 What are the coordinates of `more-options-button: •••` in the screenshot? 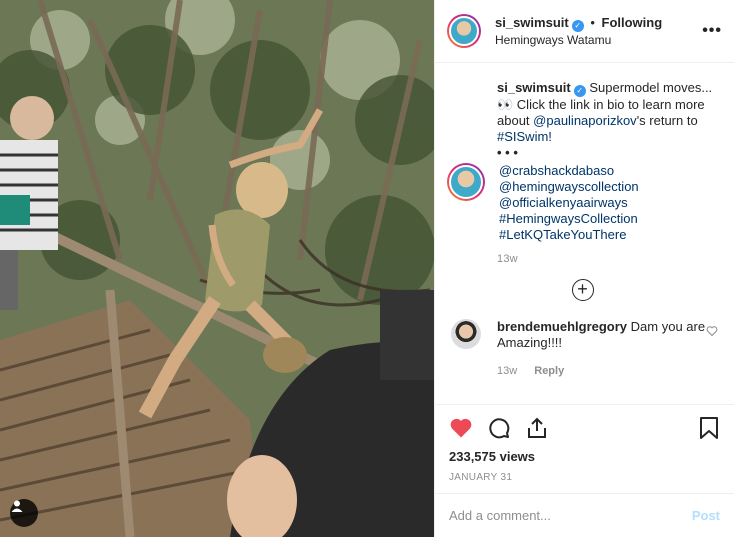 It's located at (712, 31).